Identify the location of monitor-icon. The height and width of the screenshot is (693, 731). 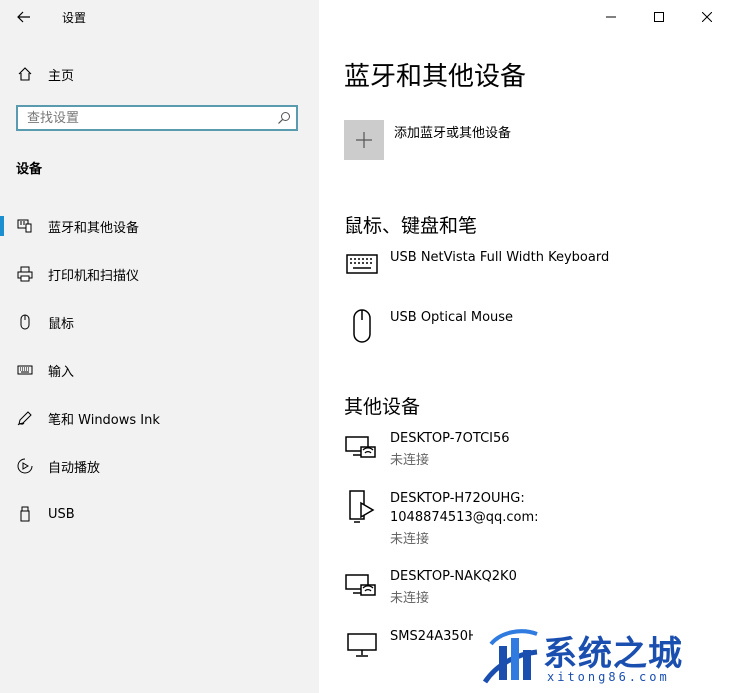
(362, 645).